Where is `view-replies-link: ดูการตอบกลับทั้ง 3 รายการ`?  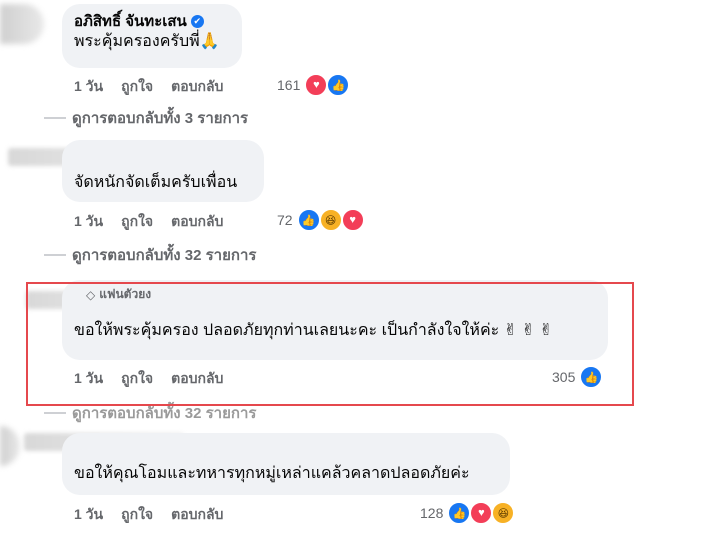
view-replies-link: ดูการตอบกลับทั้ง 3 รายการ is located at coordinates (146, 118).